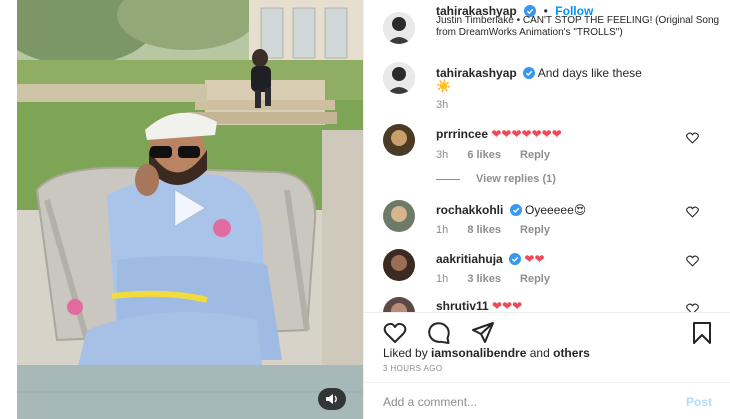 The width and height of the screenshot is (730, 419). Describe the element at coordinates (571, 353) in the screenshot. I see `liked-by-others: others` at that location.